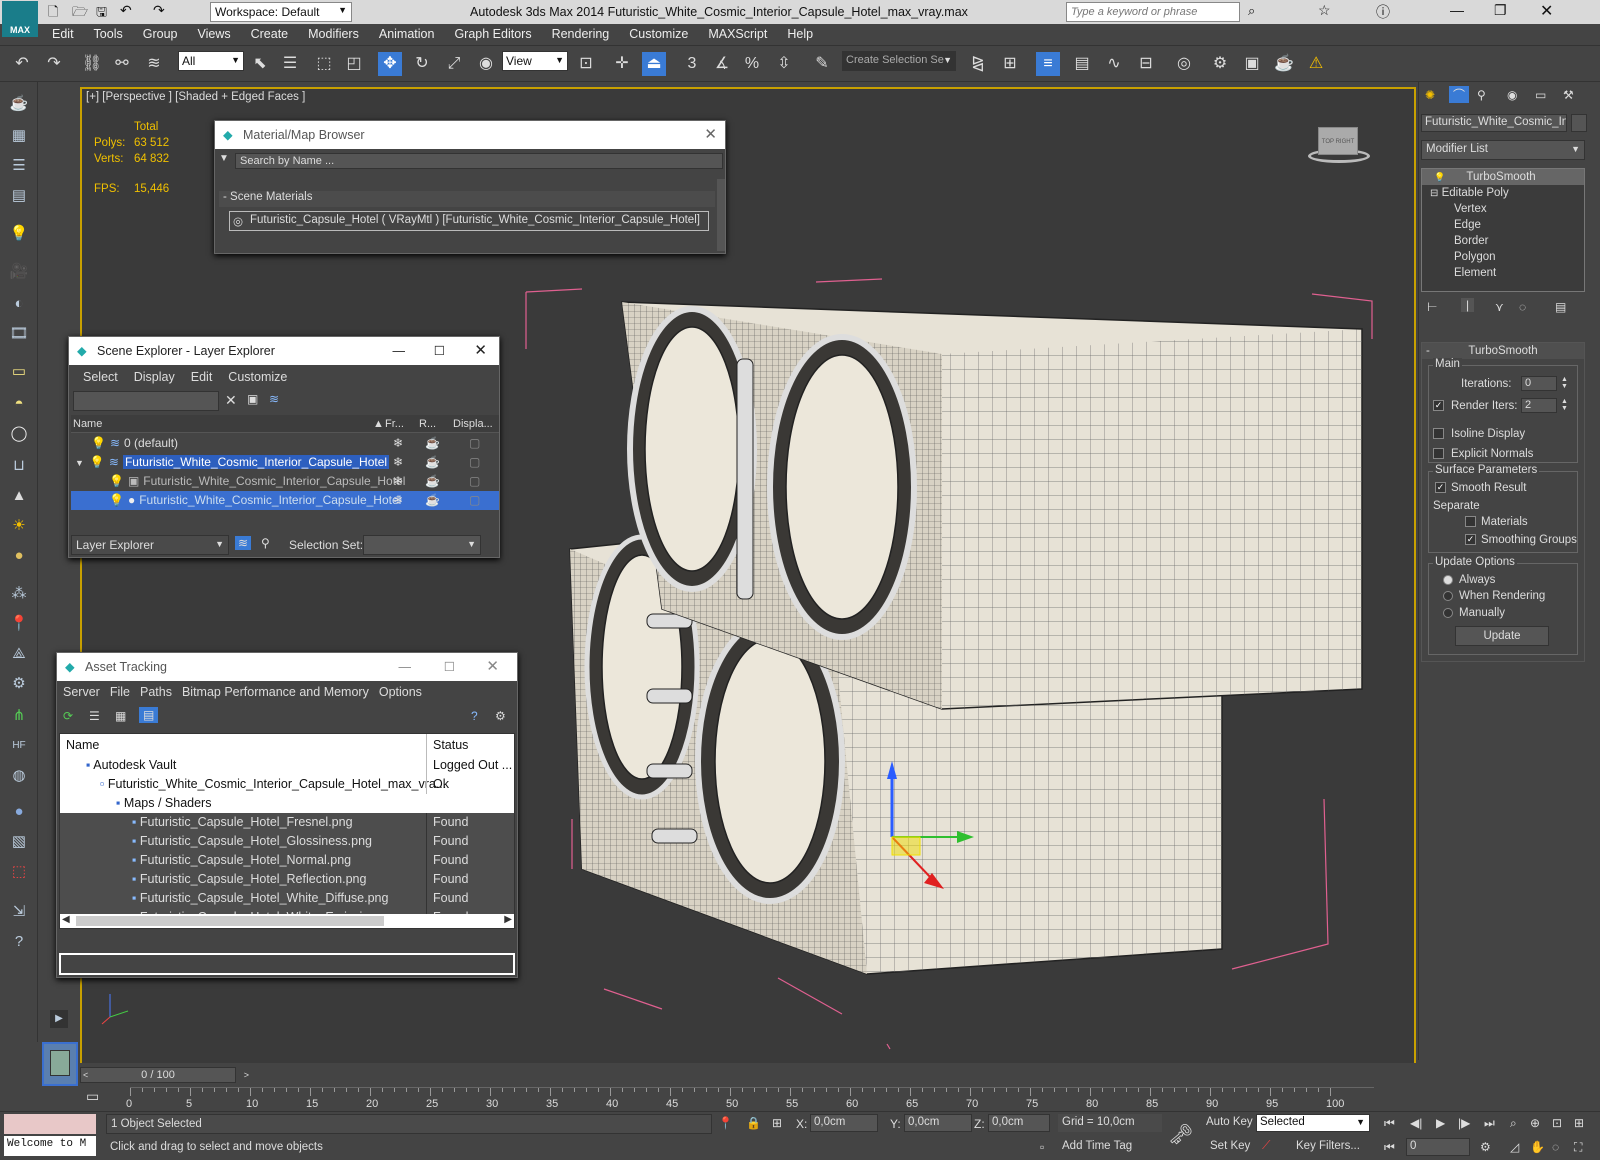 Image resolution: width=1600 pixels, height=1160 pixels. What do you see at coordinates (737, 34) in the screenshot?
I see `menu-maxscript: MAXScript` at bounding box center [737, 34].